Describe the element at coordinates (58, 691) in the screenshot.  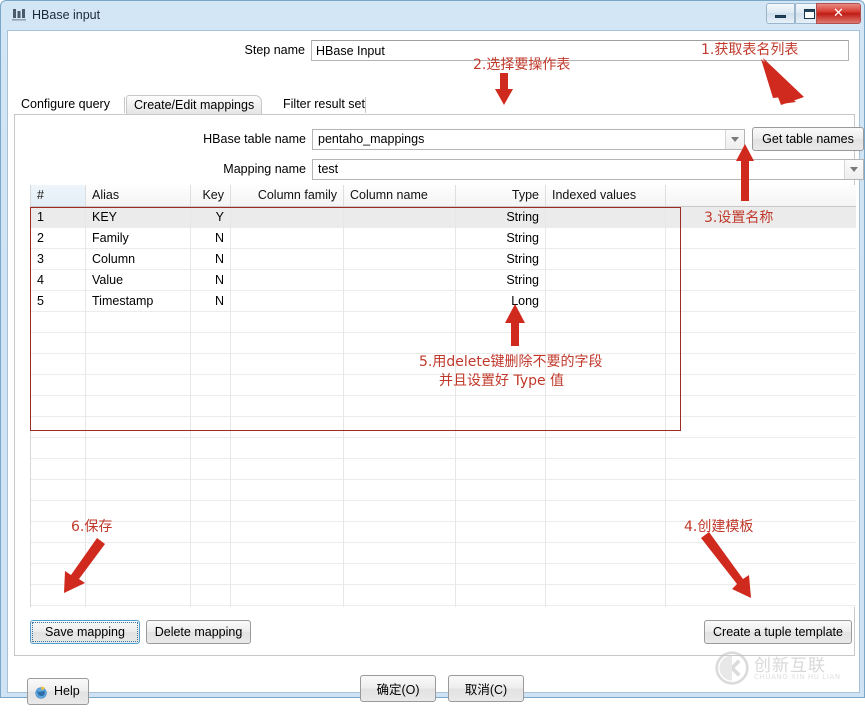
I see `help-button: Help` at that location.